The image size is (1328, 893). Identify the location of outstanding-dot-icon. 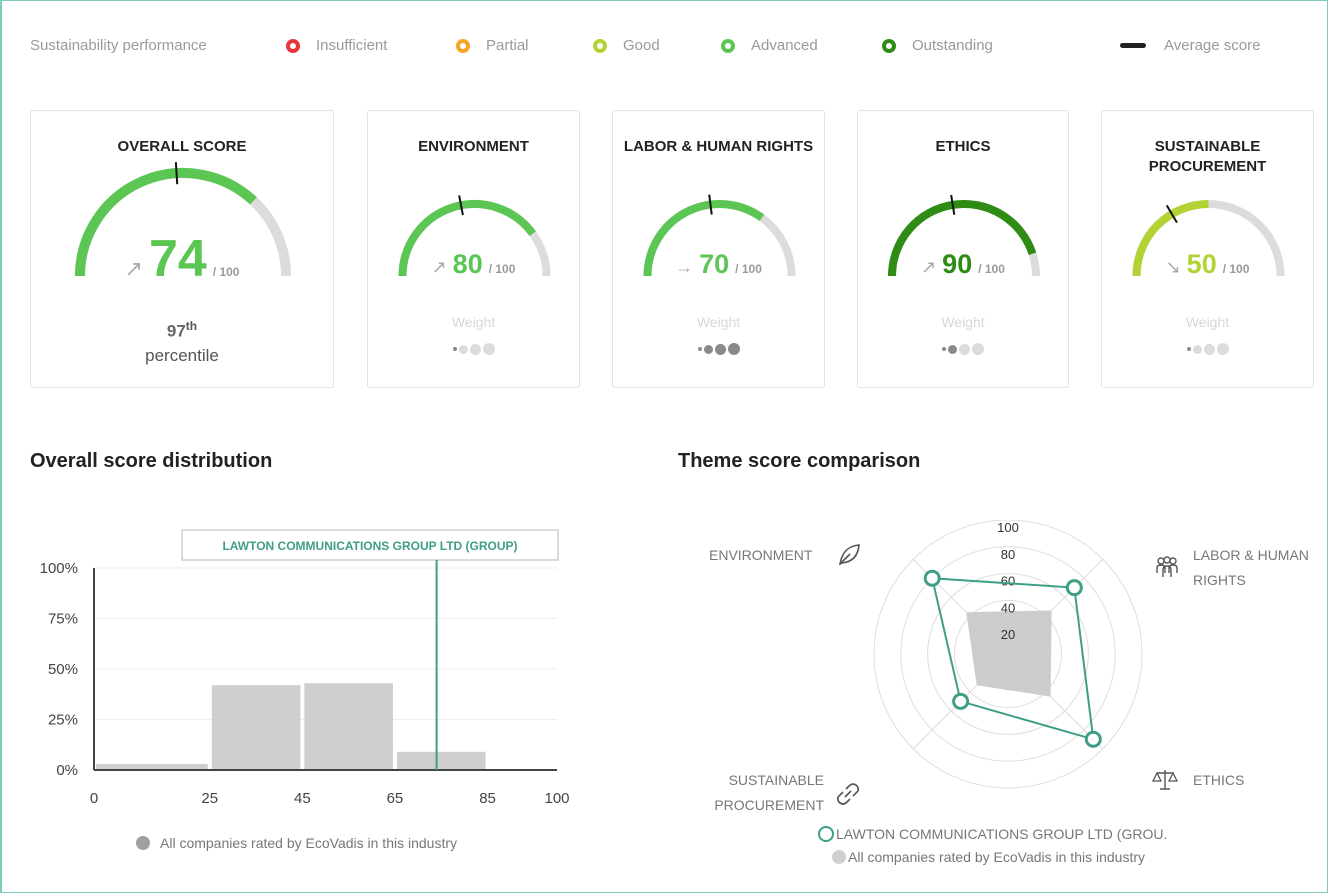
(889, 45).